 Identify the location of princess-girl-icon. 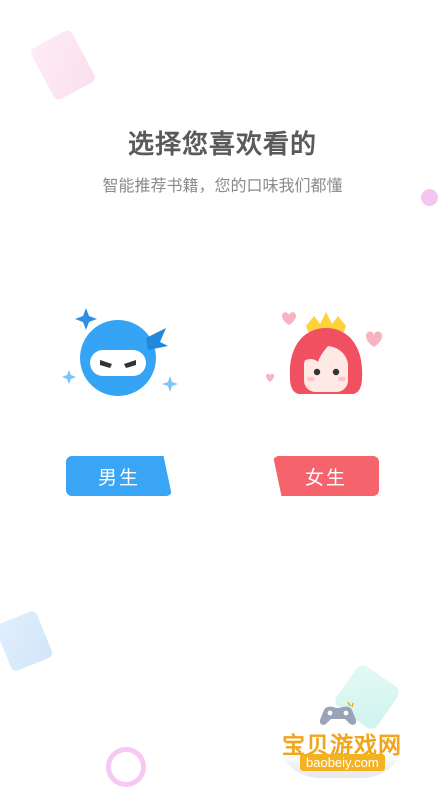
(326, 361).